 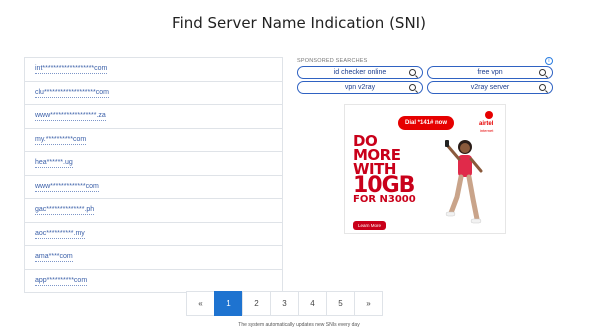 I want to click on page-3-button: 3, so click(x=284, y=303).